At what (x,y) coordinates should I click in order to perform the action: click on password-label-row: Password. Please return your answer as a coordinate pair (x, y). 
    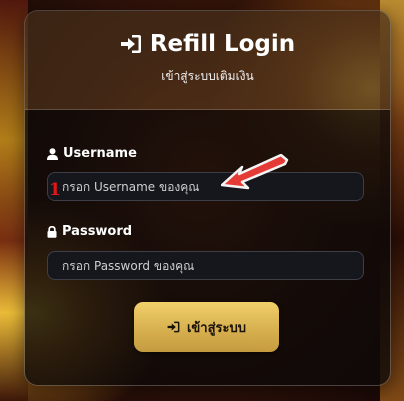
    Looking at the image, I should click on (89, 231).